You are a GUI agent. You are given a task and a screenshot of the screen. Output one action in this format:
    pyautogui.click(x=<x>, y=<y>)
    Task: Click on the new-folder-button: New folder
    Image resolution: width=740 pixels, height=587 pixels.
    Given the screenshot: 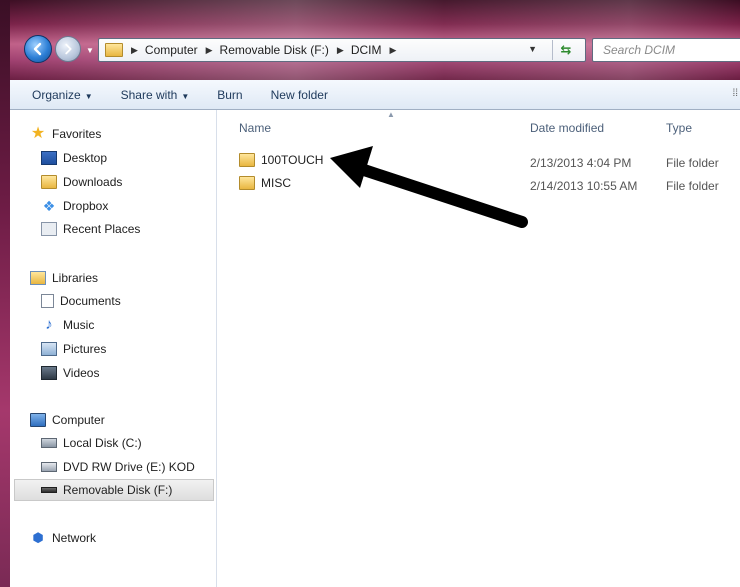 What is the action you would take?
    pyautogui.click(x=299, y=95)
    